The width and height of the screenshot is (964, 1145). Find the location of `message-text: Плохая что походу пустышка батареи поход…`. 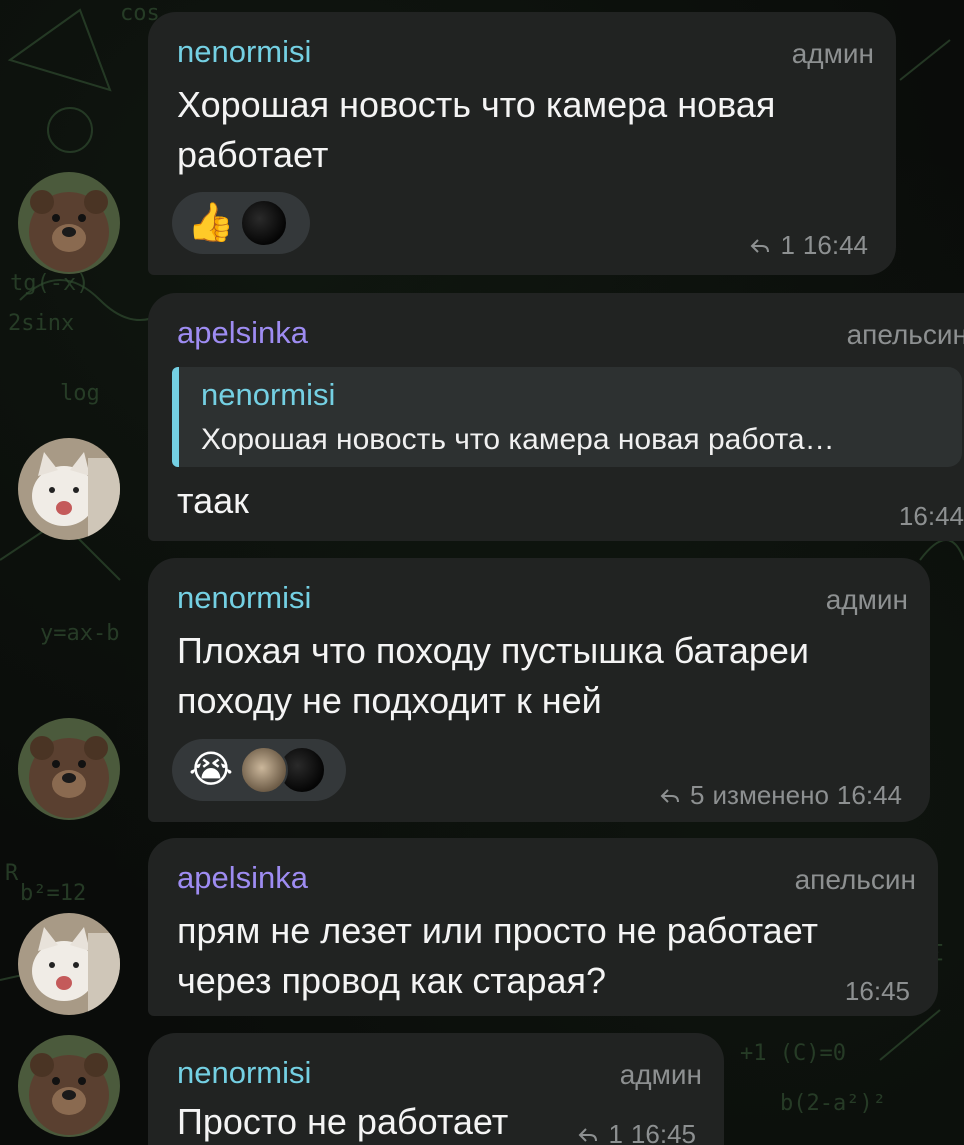

message-text: Плохая что походу пустышка батареи поход… is located at coordinates (493, 675).